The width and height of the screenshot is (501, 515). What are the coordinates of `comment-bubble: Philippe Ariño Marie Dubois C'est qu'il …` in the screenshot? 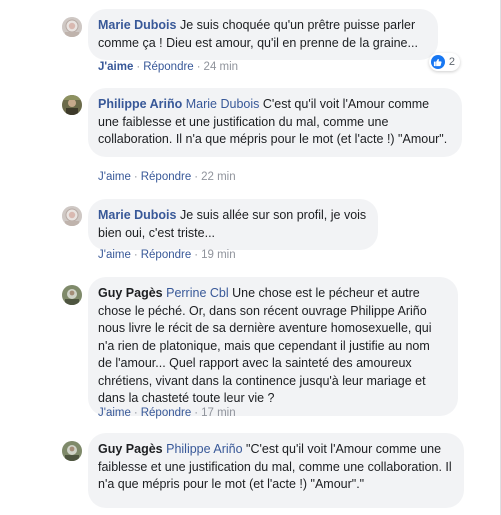 It's located at (275, 122).